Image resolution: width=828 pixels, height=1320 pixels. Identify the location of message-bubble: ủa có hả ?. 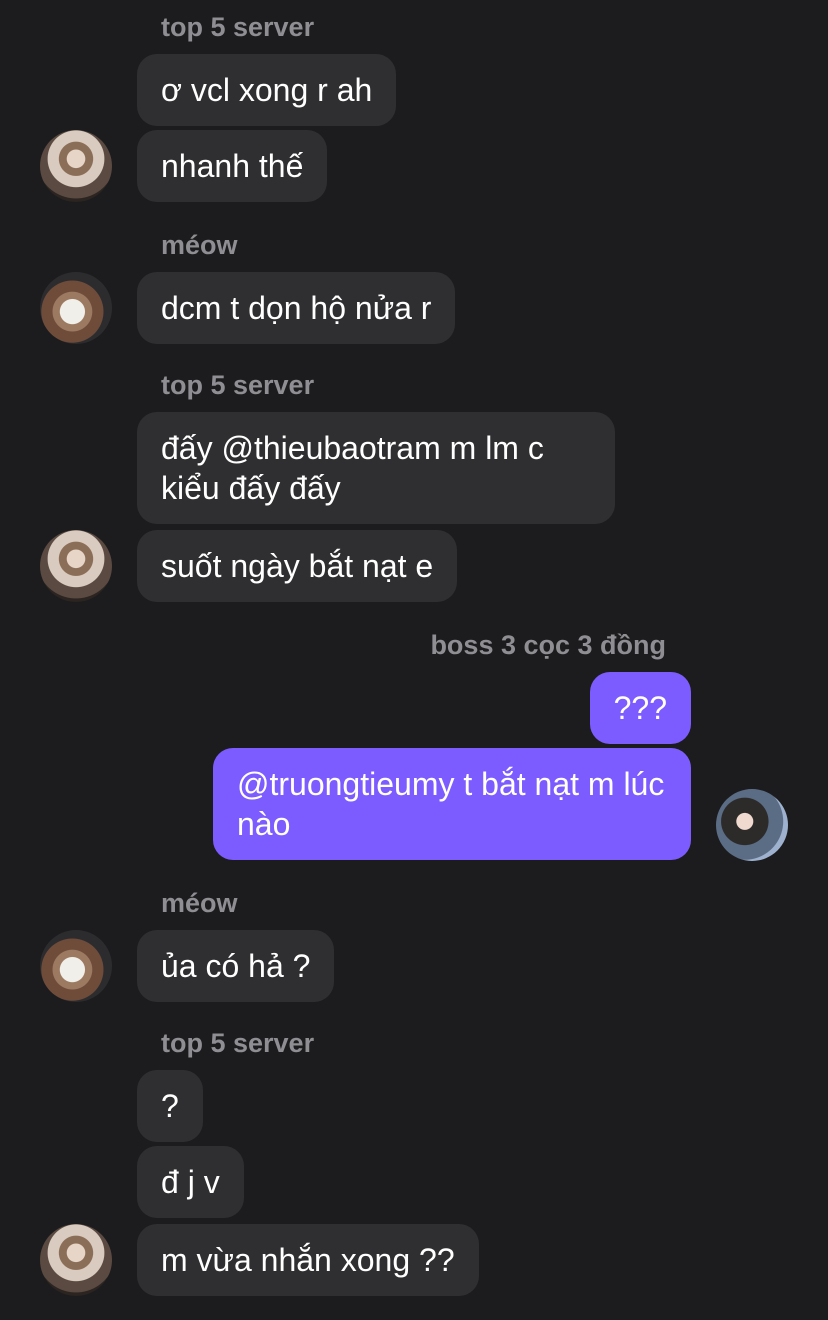
(236, 966).